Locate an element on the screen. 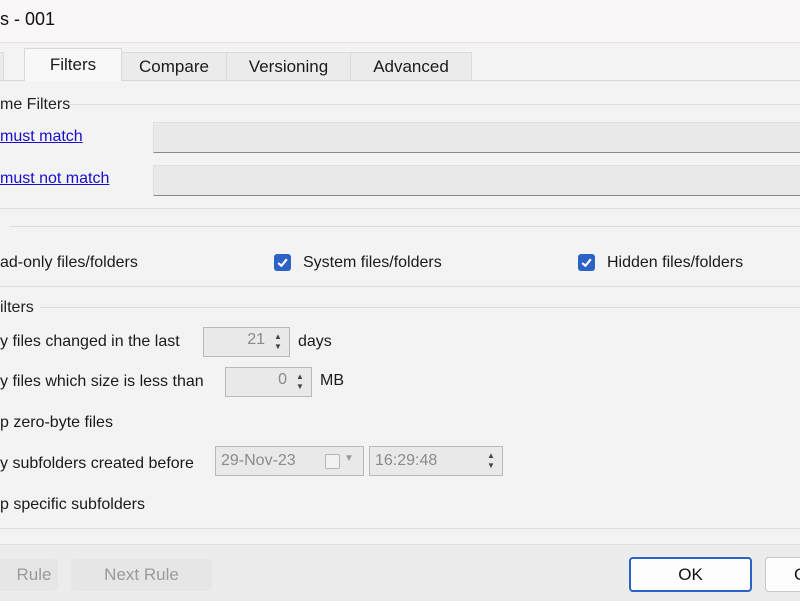  size-less-than-label: y files which size is less than is located at coordinates (102, 381).